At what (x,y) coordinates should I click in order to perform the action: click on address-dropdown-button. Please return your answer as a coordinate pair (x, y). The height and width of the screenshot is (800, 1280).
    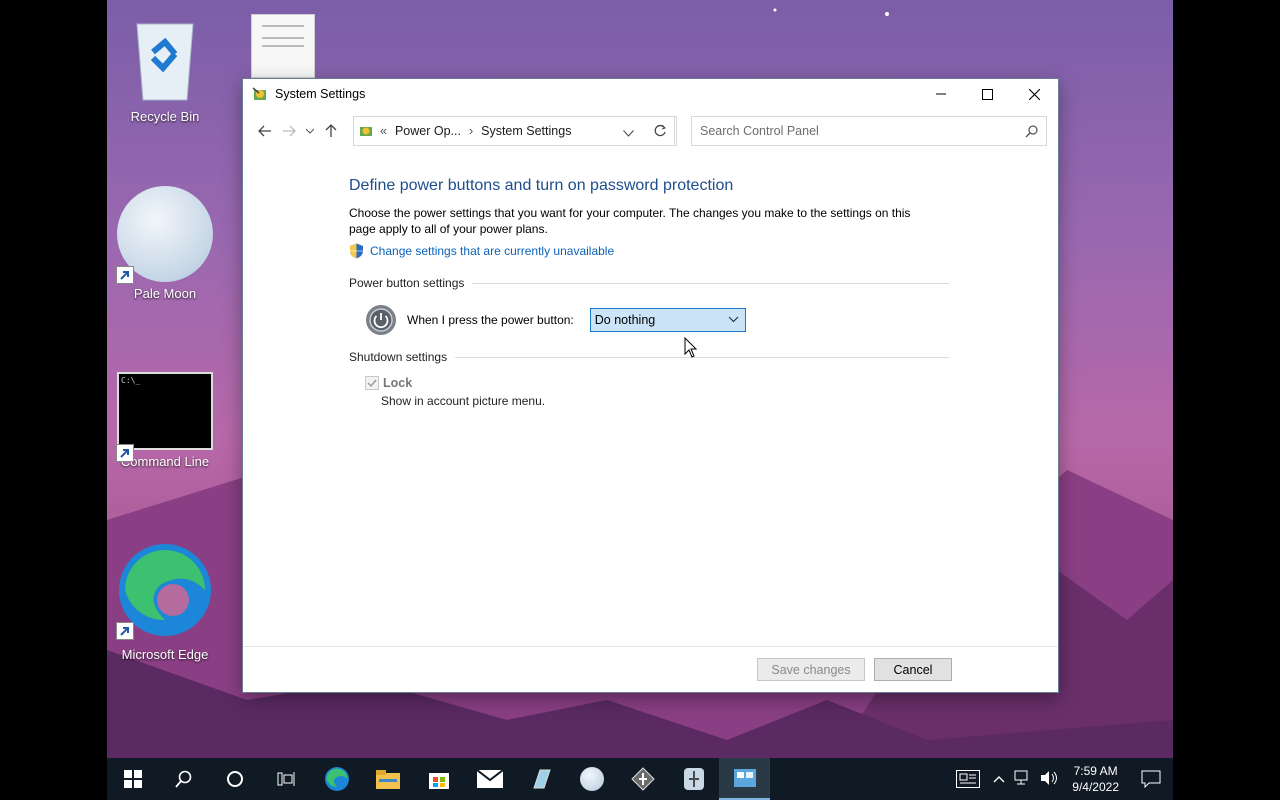
    Looking at the image, I should click on (628, 133).